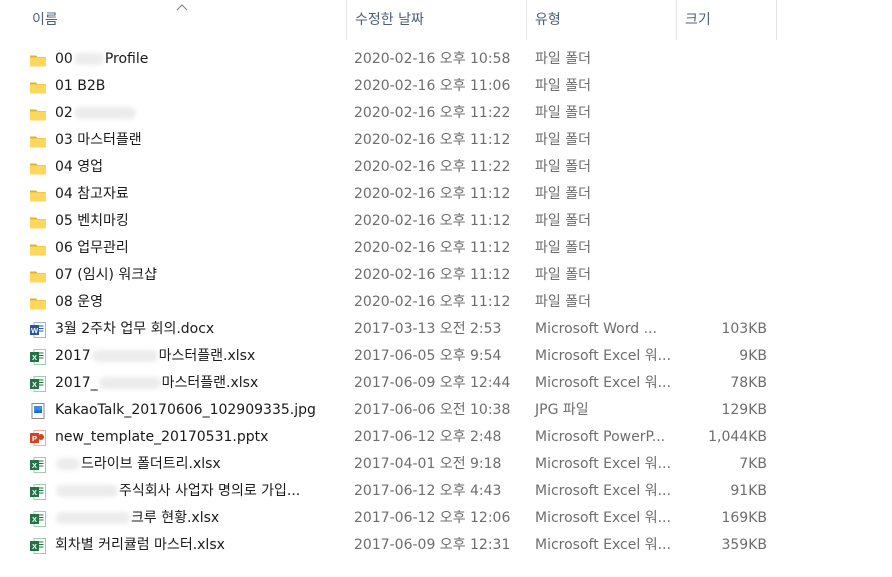 The width and height of the screenshot is (892, 577). Describe the element at coordinates (38, 438) in the screenshot. I see `powerpoint-icon: P` at that location.